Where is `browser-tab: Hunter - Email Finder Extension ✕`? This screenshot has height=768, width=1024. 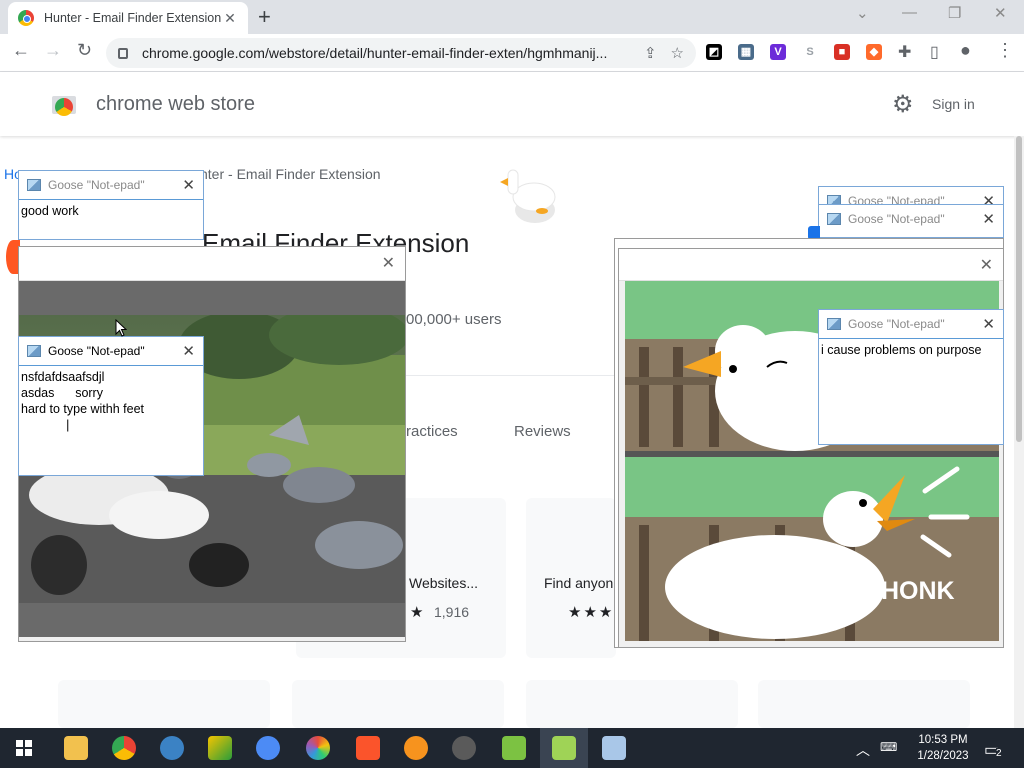
browser-tab: Hunter - Email Finder Extension ✕ is located at coordinates (128, 18).